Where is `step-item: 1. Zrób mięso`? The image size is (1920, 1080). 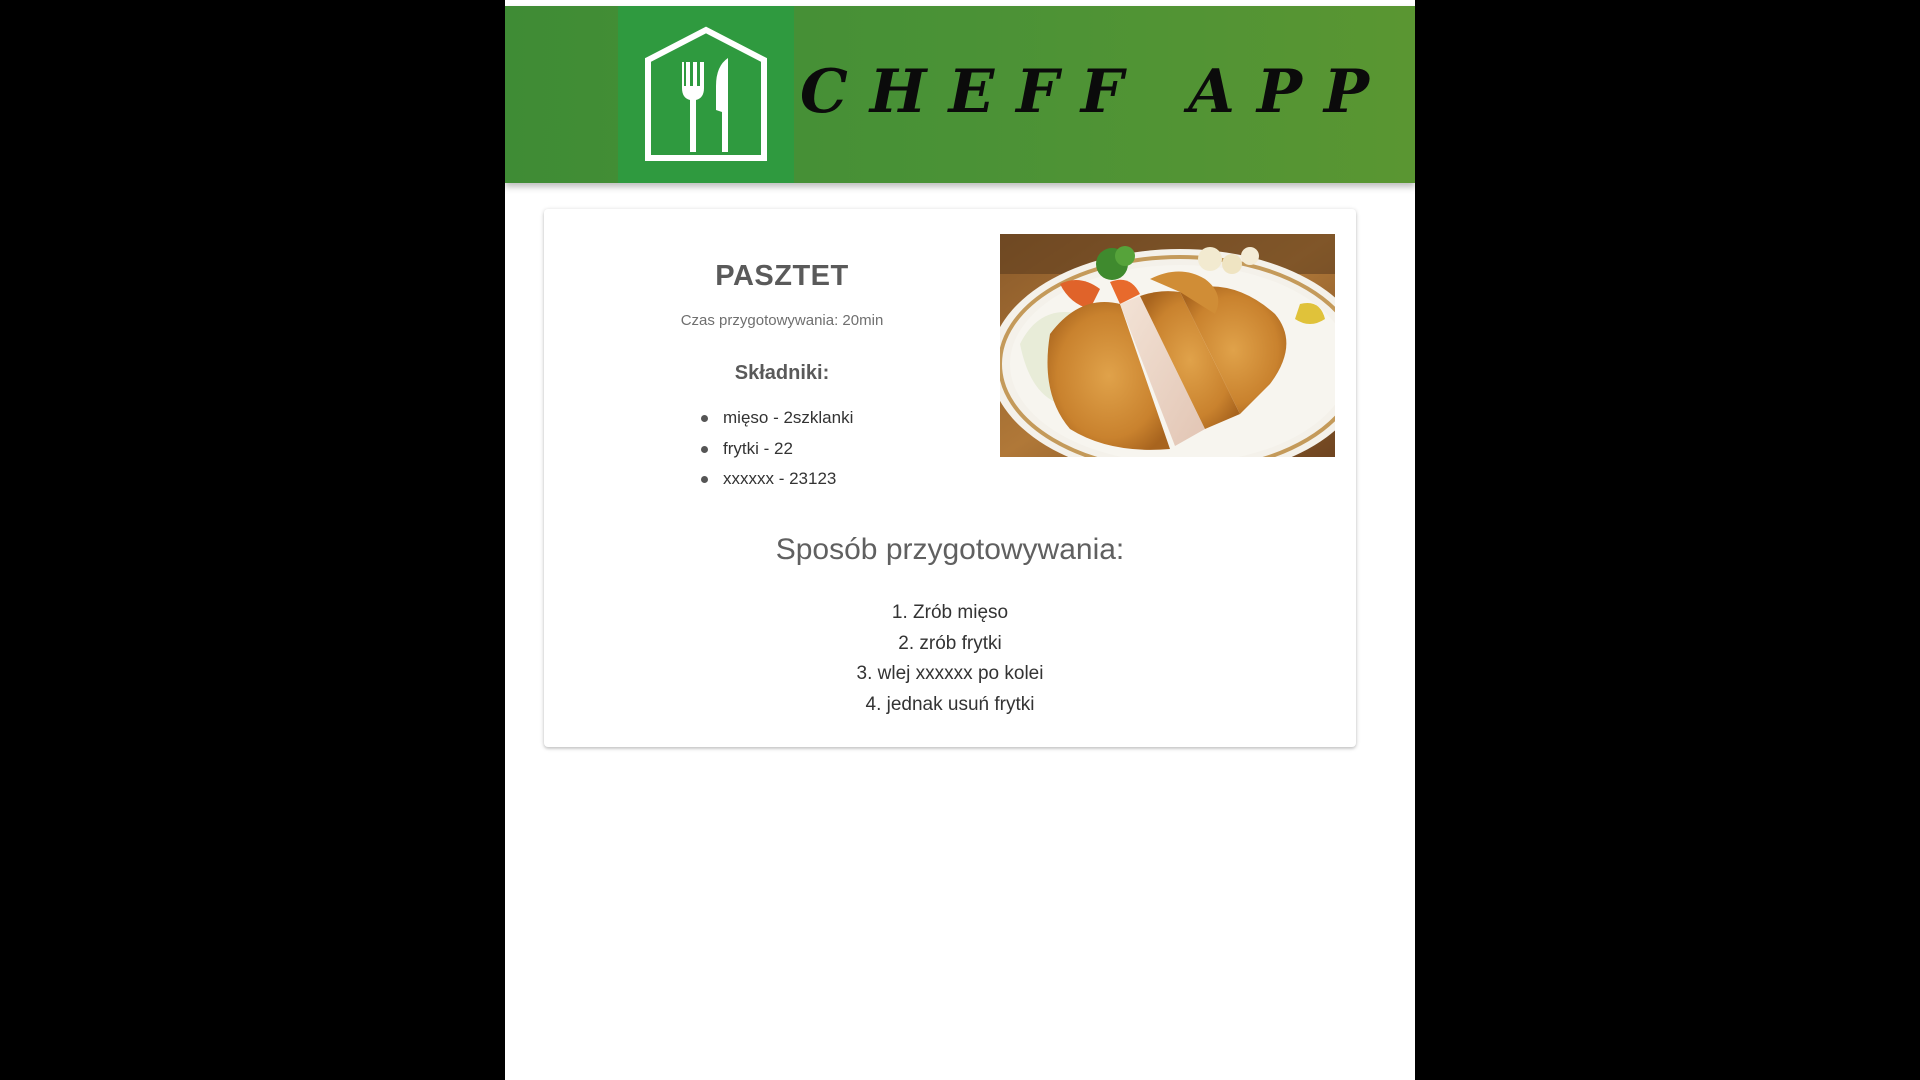
step-item: 1. Zrób mięso is located at coordinates (950, 612).